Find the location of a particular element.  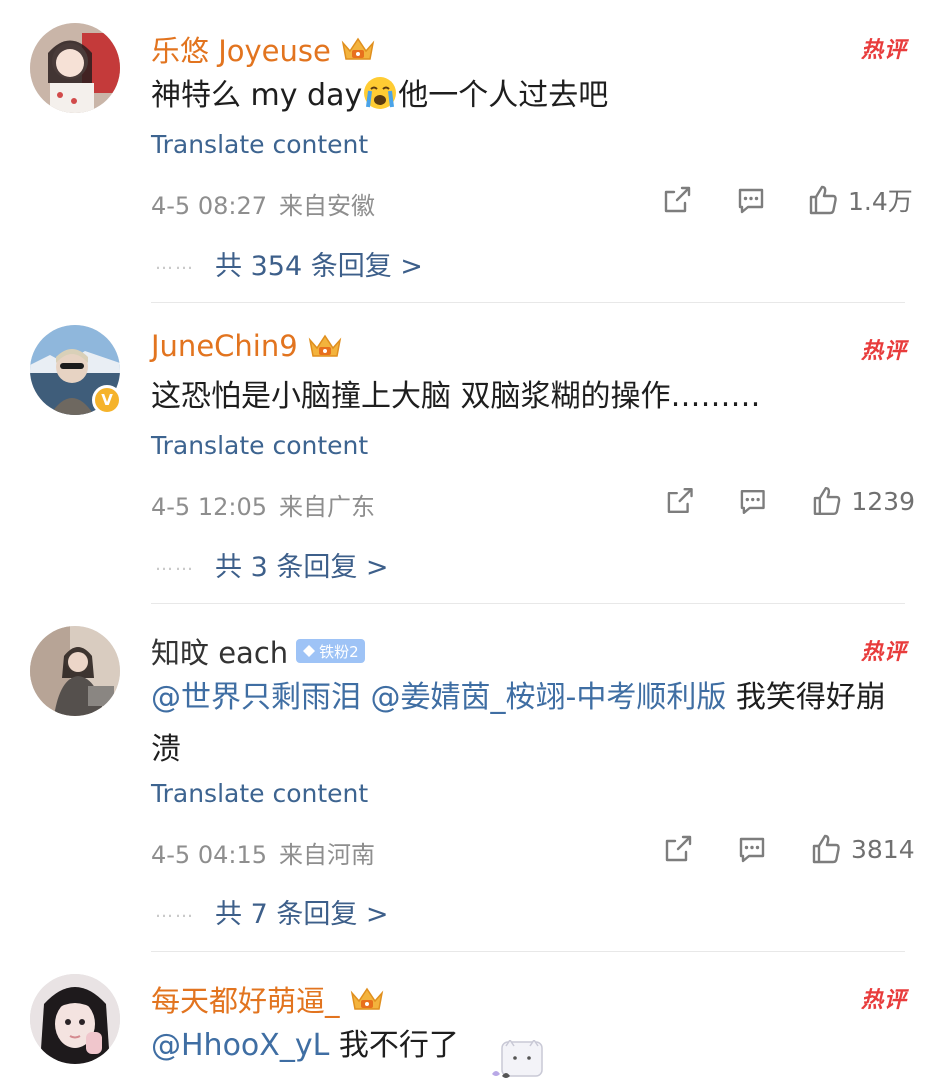

comment-meta: 4-5 12:05 来自广东 is located at coordinates (263, 504).